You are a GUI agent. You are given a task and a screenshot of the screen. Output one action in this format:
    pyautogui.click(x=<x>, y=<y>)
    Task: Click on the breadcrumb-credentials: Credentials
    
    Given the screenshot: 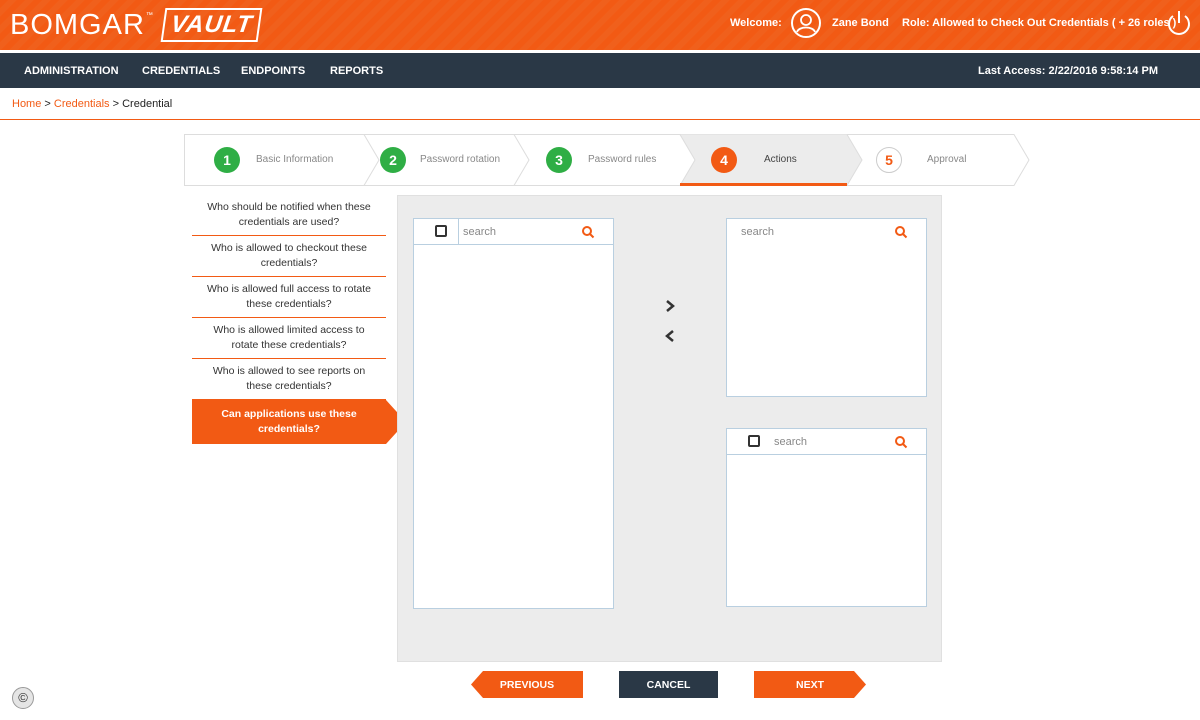 What is the action you would take?
    pyautogui.click(x=82, y=104)
    